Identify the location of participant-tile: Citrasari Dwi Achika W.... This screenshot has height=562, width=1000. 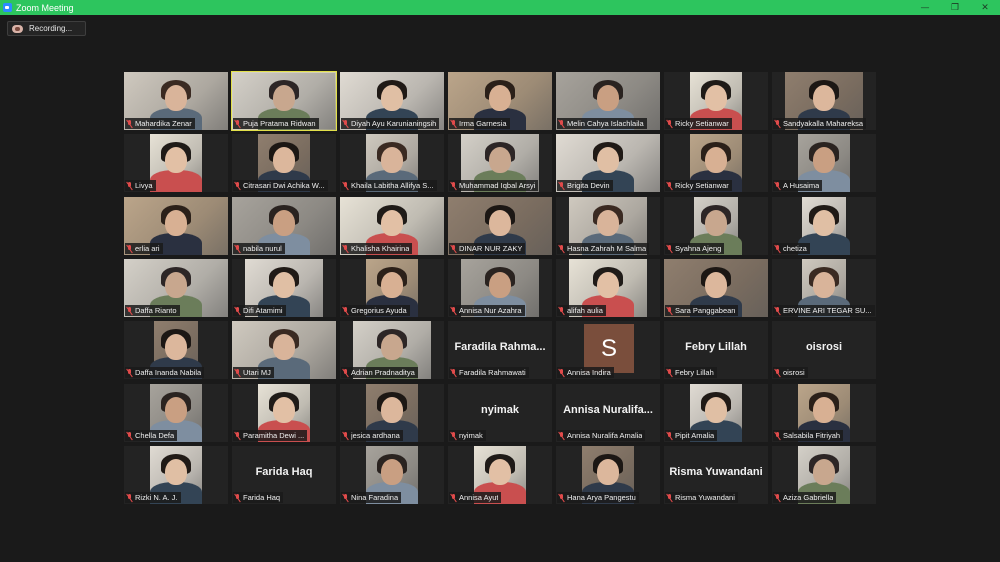
(284, 163).